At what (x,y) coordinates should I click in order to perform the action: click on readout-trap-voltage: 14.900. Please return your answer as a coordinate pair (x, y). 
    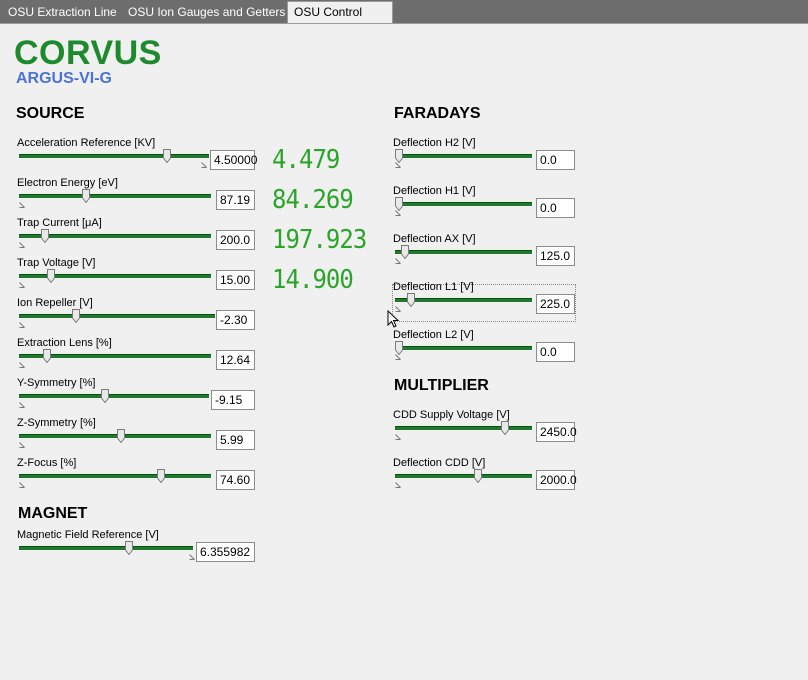
    Looking at the image, I should click on (313, 280).